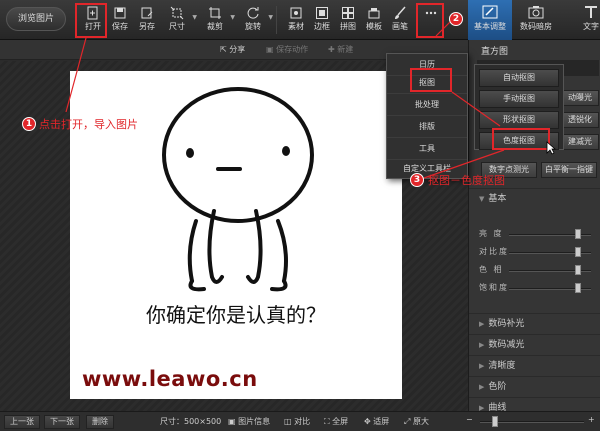  I want to click on fullscreen-button: ⛶ 全屏, so click(336, 421).